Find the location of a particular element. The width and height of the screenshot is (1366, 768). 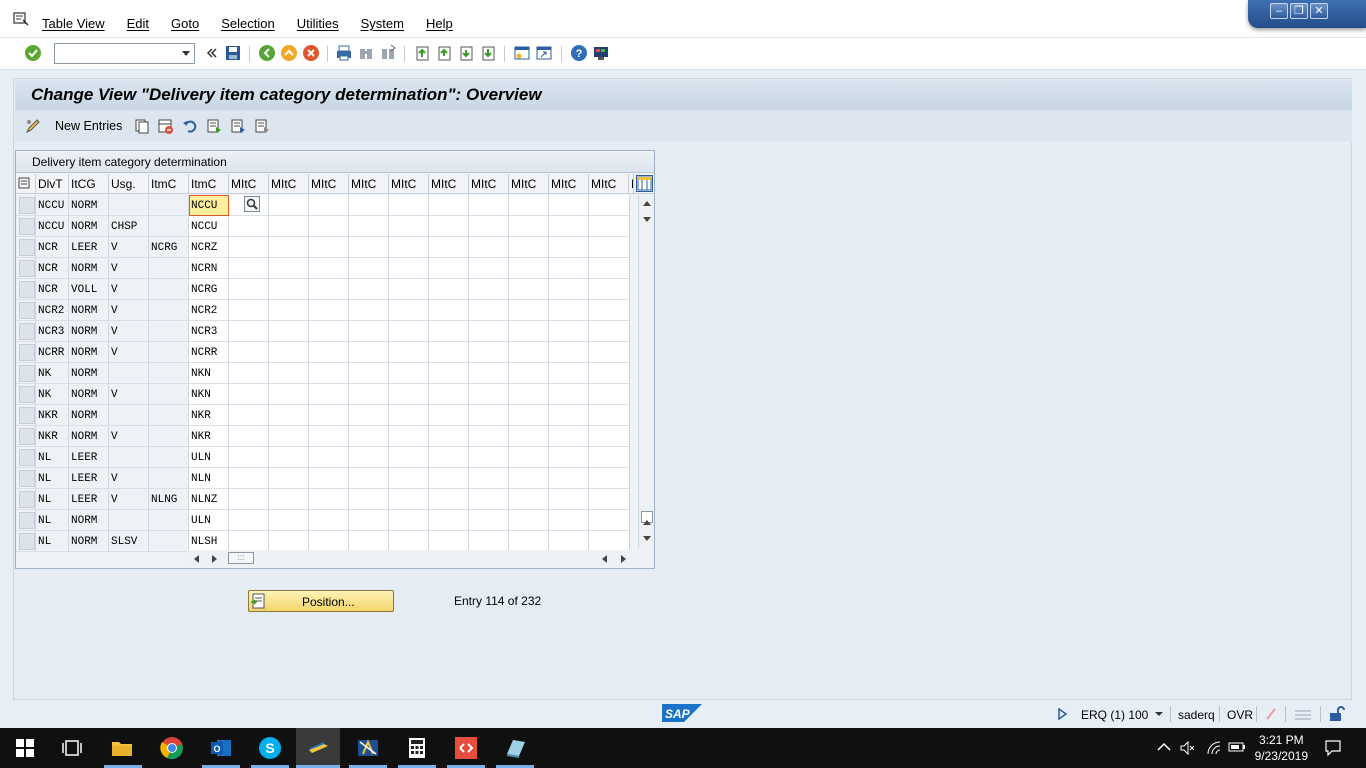

delete-icon is located at coordinates (165, 126).